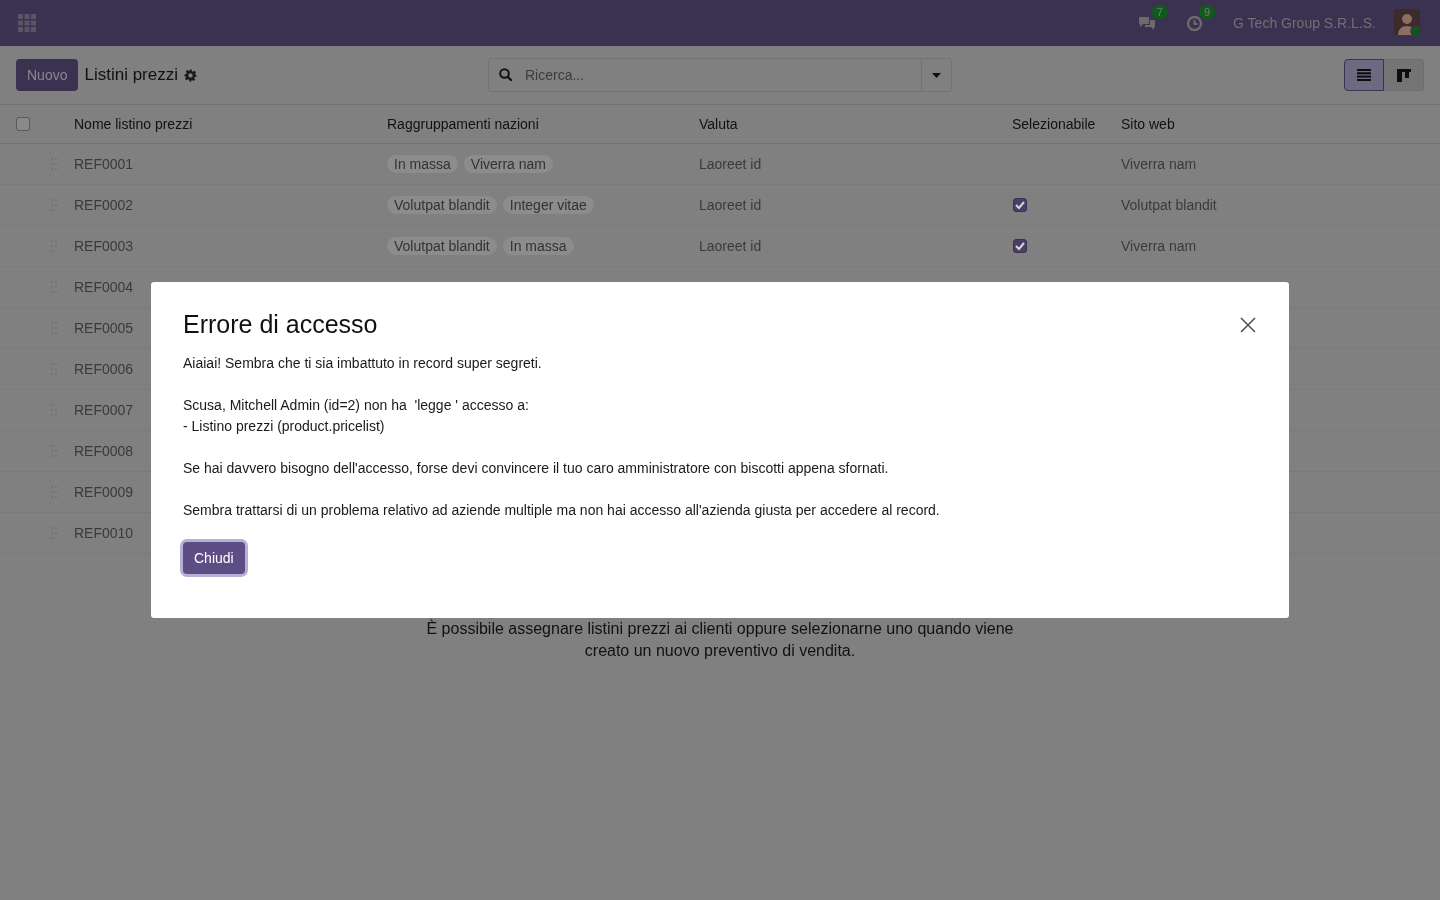  What do you see at coordinates (104, 369) in the screenshot?
I see `table-cell: REF0006` at bounding box center [104, 369].